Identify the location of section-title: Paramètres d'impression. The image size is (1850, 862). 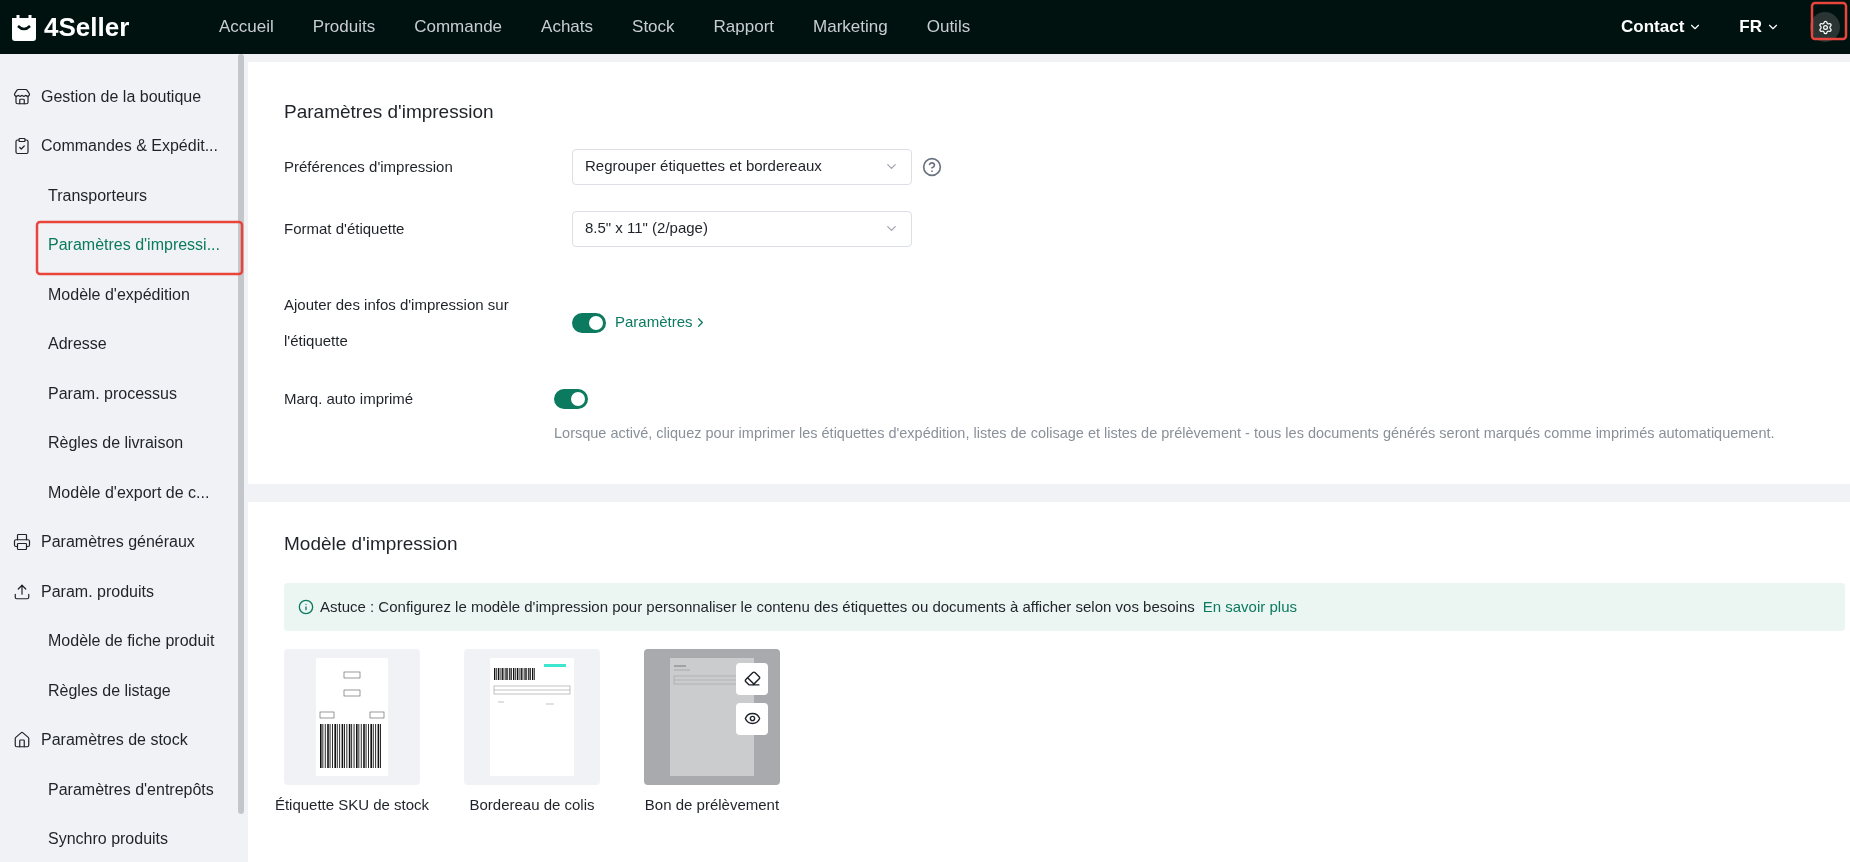
(389, 112).